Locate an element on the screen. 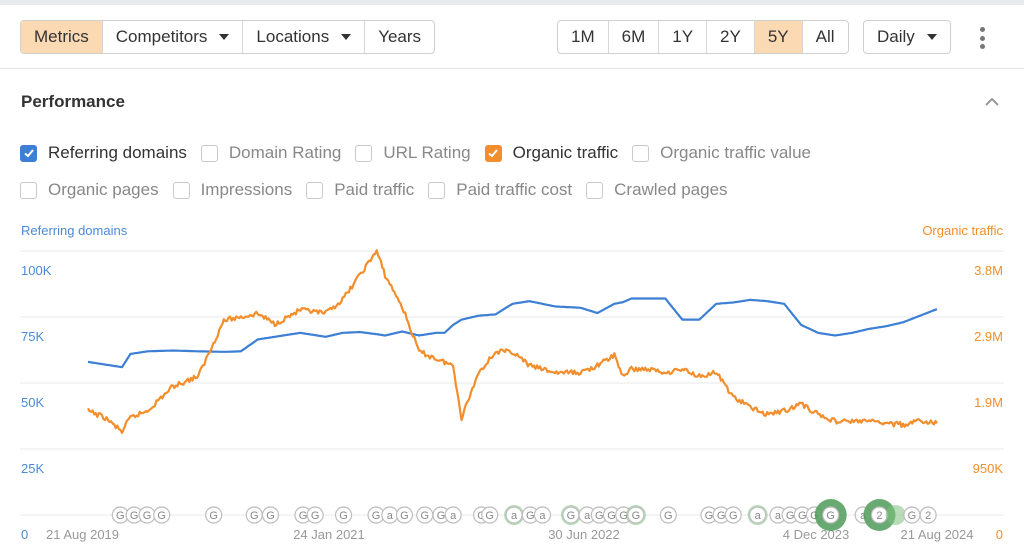 The image size is (1024, 560). range-label: 5Y is located at coordinates (778, 36).